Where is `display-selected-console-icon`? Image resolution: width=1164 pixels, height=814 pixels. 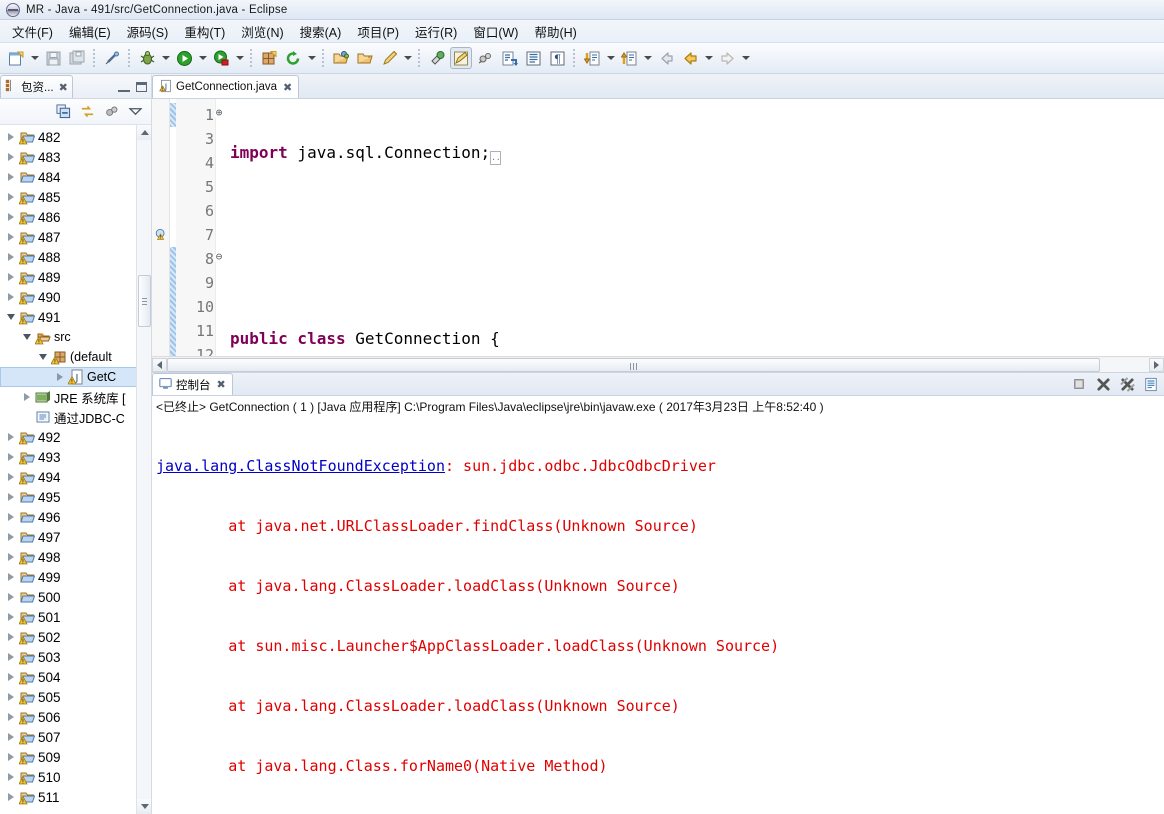 display-selected-console-icon is located at coordinates (1151, 384).